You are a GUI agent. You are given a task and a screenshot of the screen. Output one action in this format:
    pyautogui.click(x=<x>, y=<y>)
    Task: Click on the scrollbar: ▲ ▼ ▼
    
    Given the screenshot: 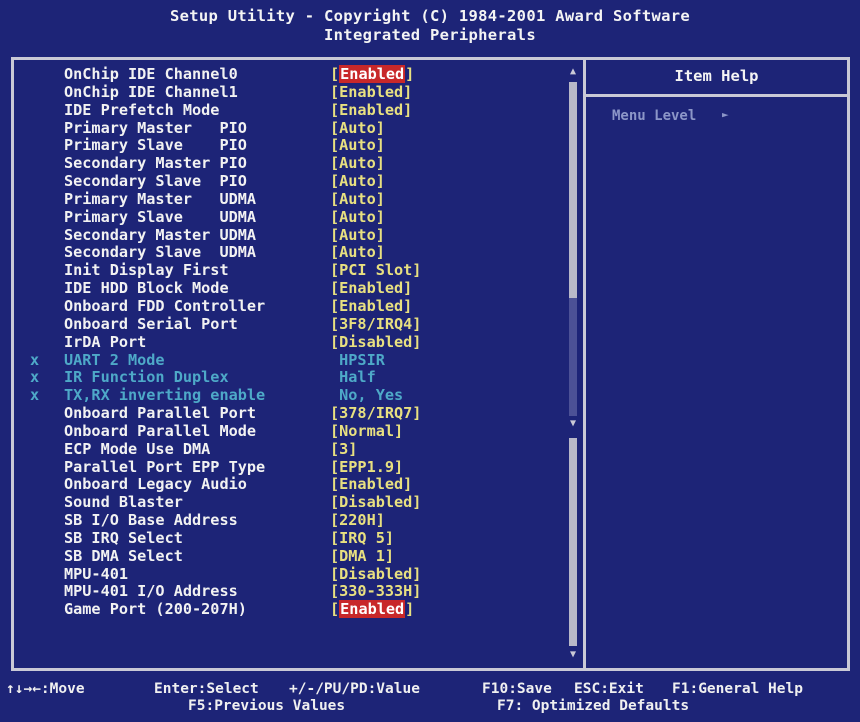 What is the action you would take?
    pyautogui.click(x=573, y=362)
    